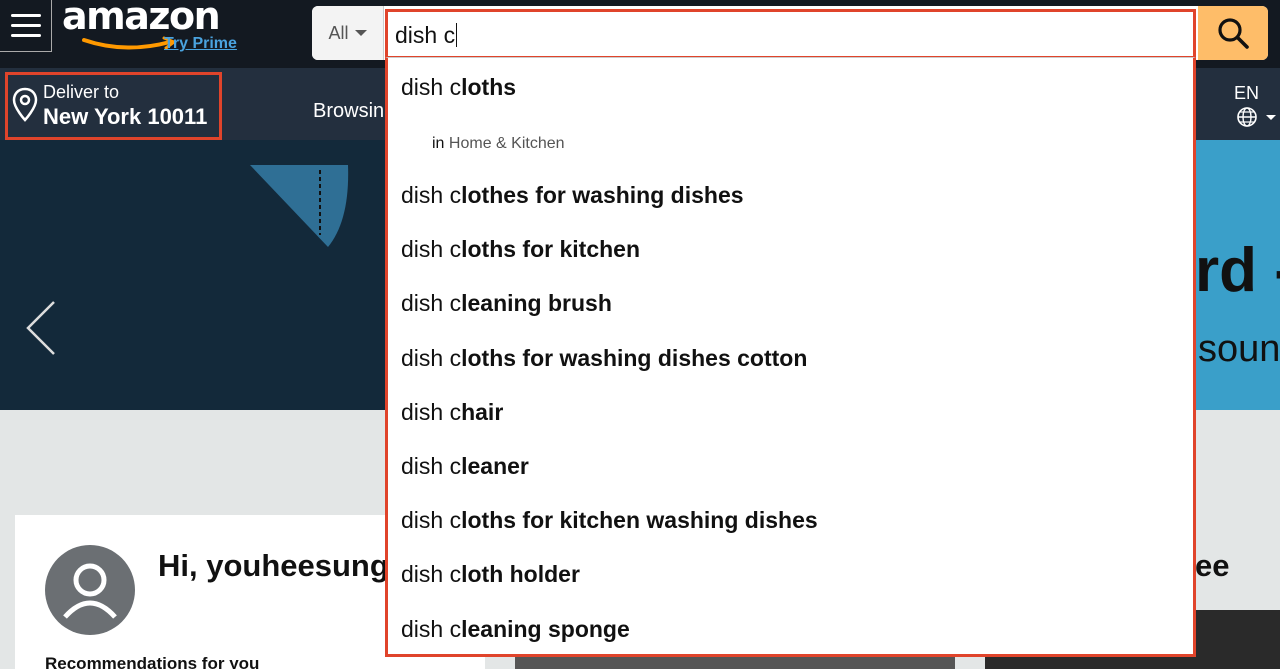  I want to click on search-input-value: dish c, so click(426, 35).